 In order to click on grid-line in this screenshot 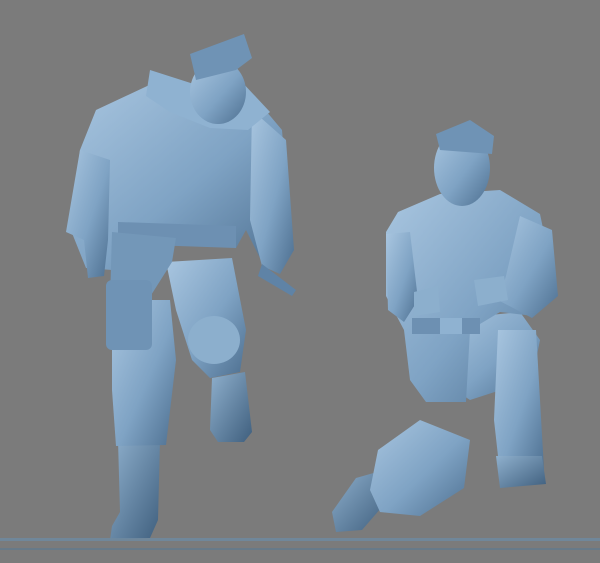, I will do `click(300, 539)`.